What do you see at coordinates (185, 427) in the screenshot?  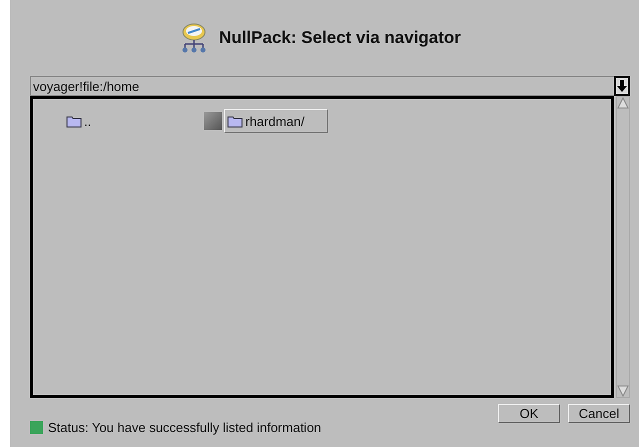 I see `status-text: Status: You have successfully listed information` at bounding box center [185, 427].